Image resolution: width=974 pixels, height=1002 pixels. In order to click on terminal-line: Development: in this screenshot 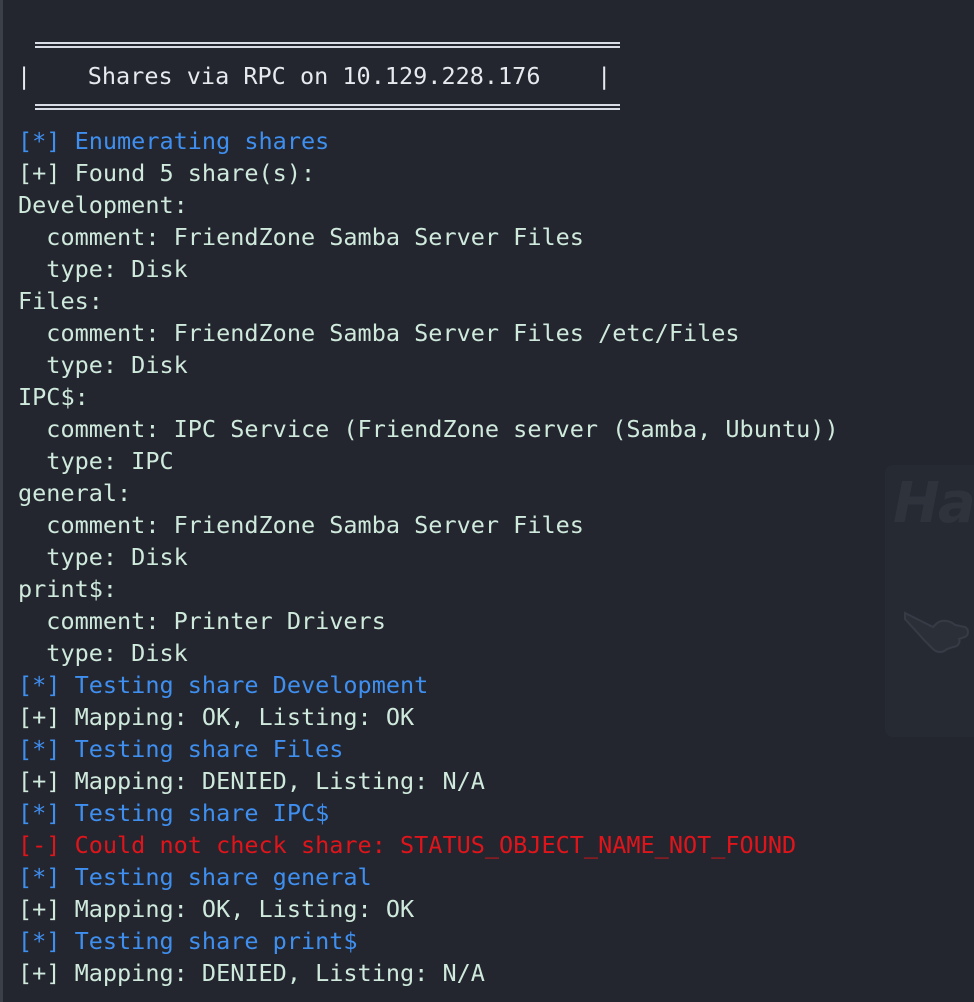, I will do `click(103, 205)`.